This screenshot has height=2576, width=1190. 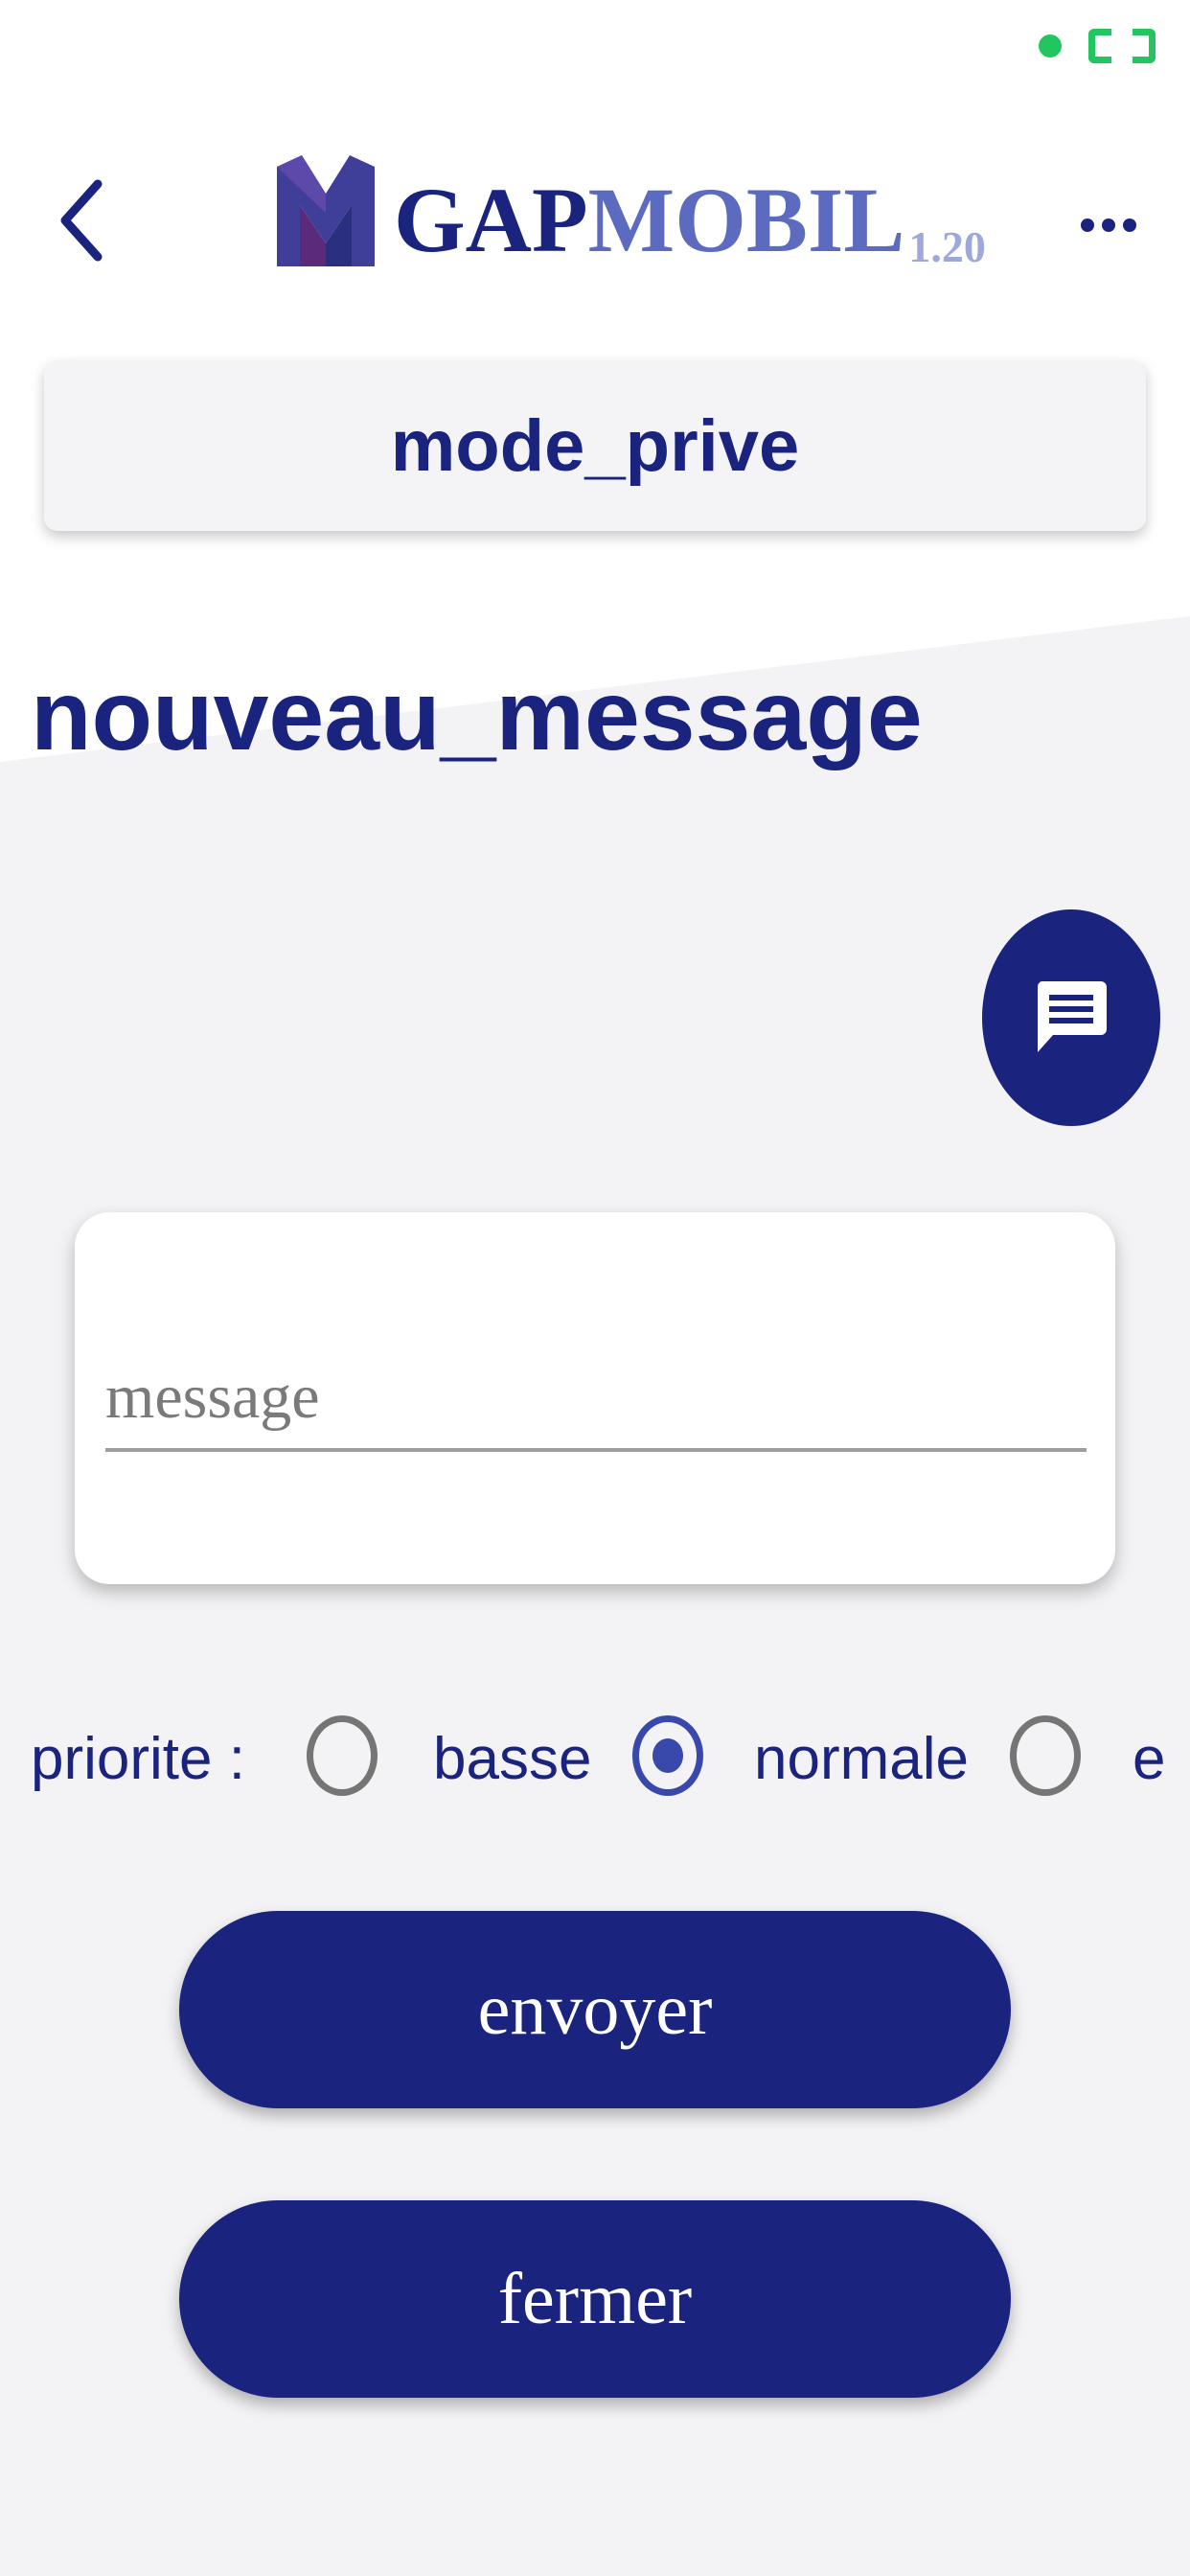 What do you see at coordinates (491, 220) in the screenshot?
I see `logo-text-gap: GAP` at bounding box center [491, 220].